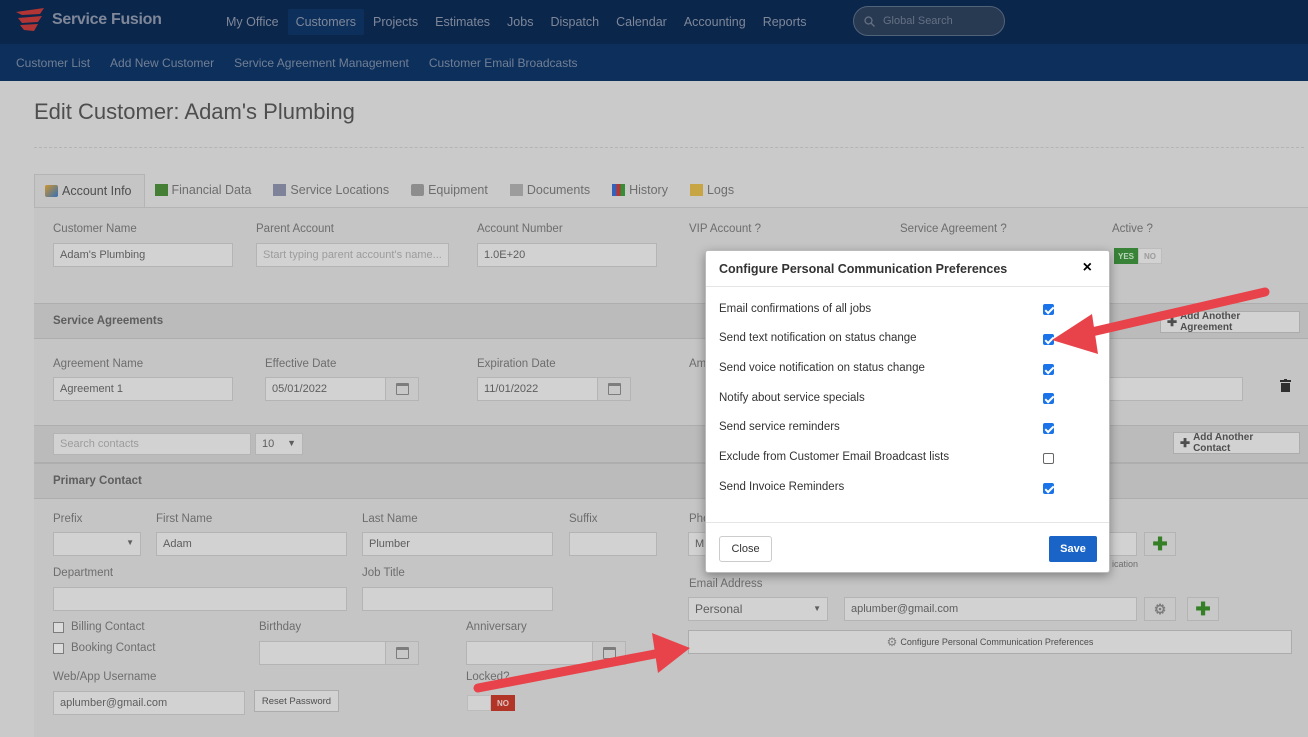 The width and height of the screenshot is (1308, 737). What do you see at coordinates (792, 398) in the screenshot?
I see `pref-label: Notify about service specials` at bounding box center [792, 398].